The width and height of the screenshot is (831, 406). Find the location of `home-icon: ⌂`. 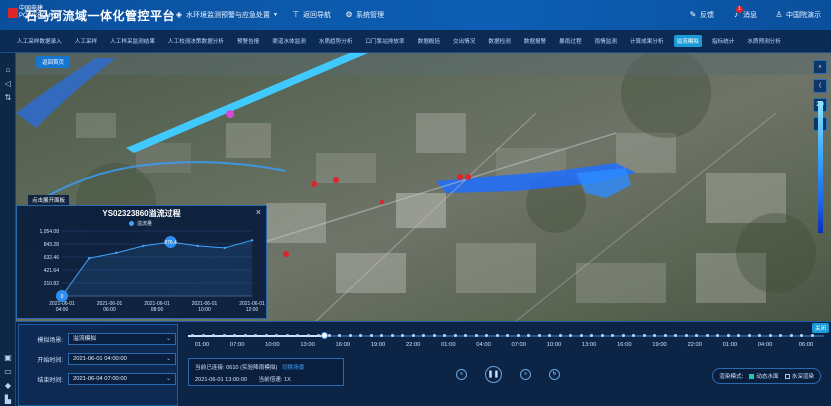

home-icon: ⌂ is located at coordinates (8, 70).